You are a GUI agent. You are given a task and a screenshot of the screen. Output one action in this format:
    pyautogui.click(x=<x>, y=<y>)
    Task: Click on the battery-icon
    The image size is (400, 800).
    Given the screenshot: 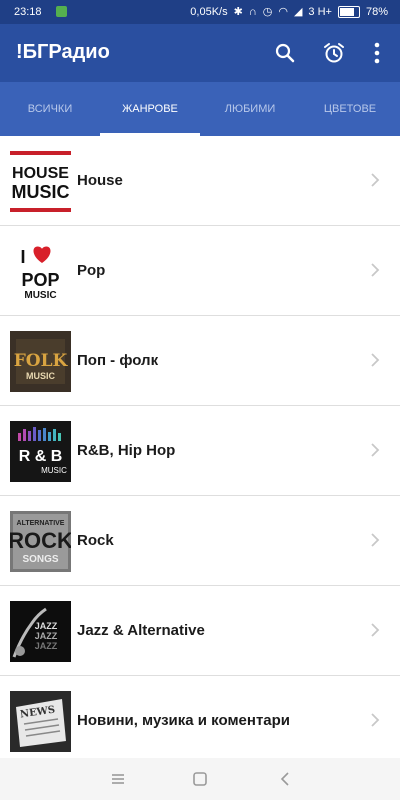 What is the action you would take?
    pyautogui.click(x=348, y=11)
    